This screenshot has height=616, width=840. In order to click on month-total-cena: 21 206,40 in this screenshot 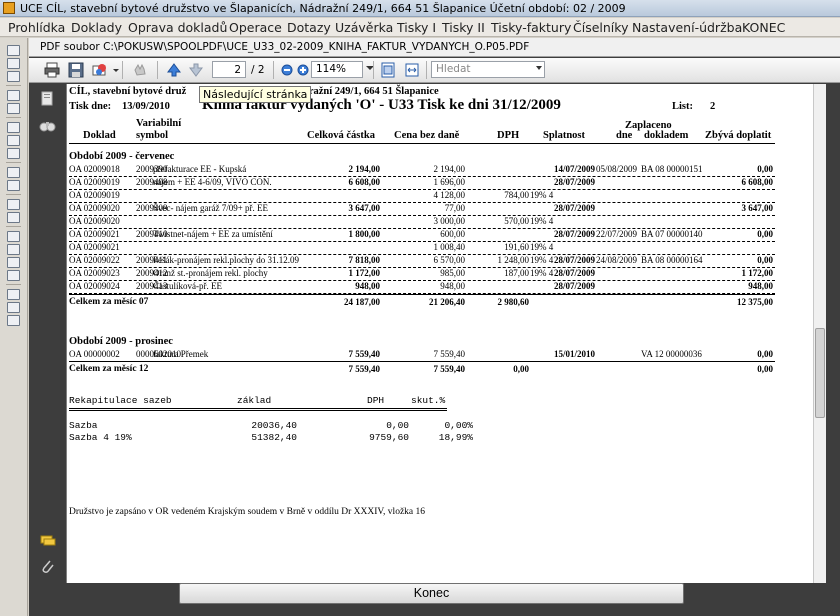, I will do `click(447, 302)`.